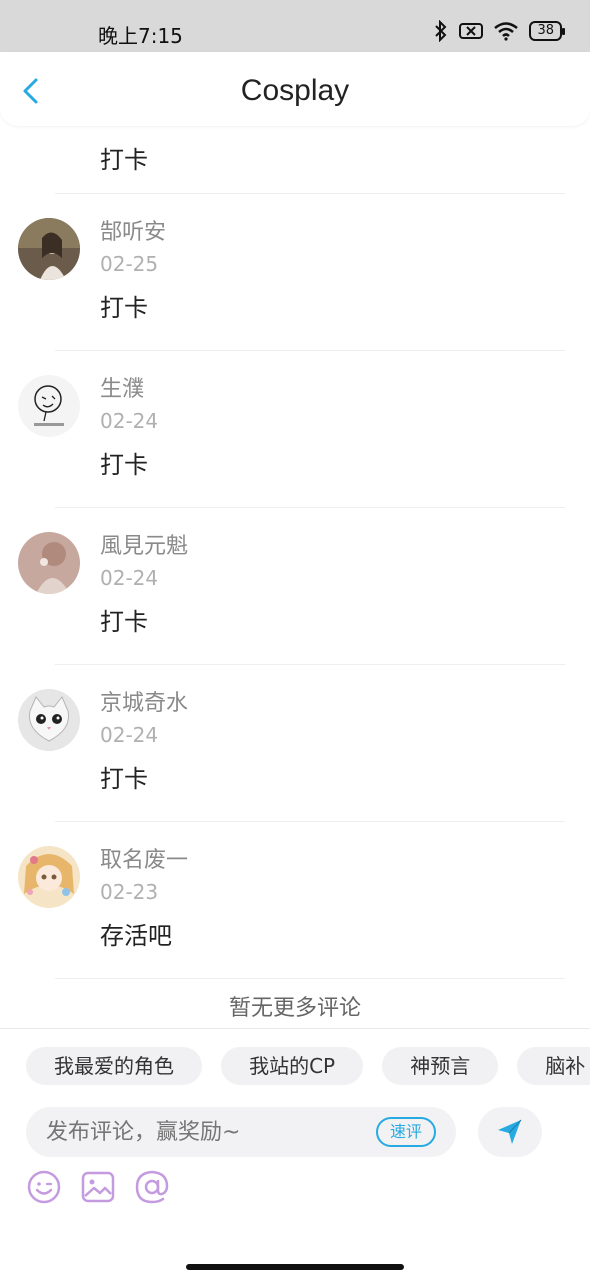  What do you see at coordinates (295, 443) in the screenshot?
I see `comment-item: 生濮 02-24 打卡` at bounding box center [295, 443].